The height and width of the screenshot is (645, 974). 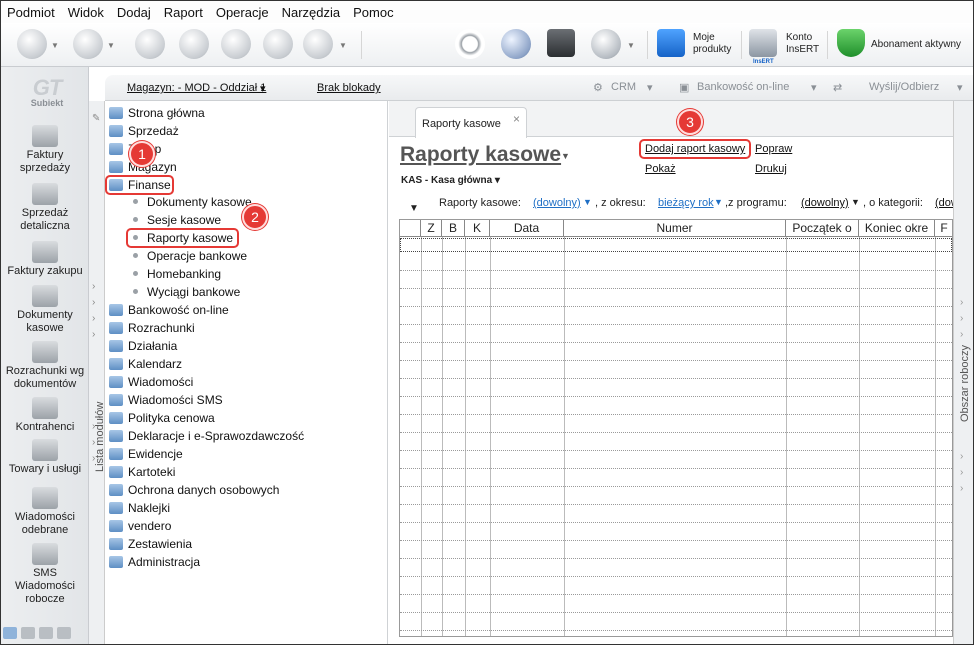 I want to click on lock-status-link: Brak blokady, so click(x=349, y=88).